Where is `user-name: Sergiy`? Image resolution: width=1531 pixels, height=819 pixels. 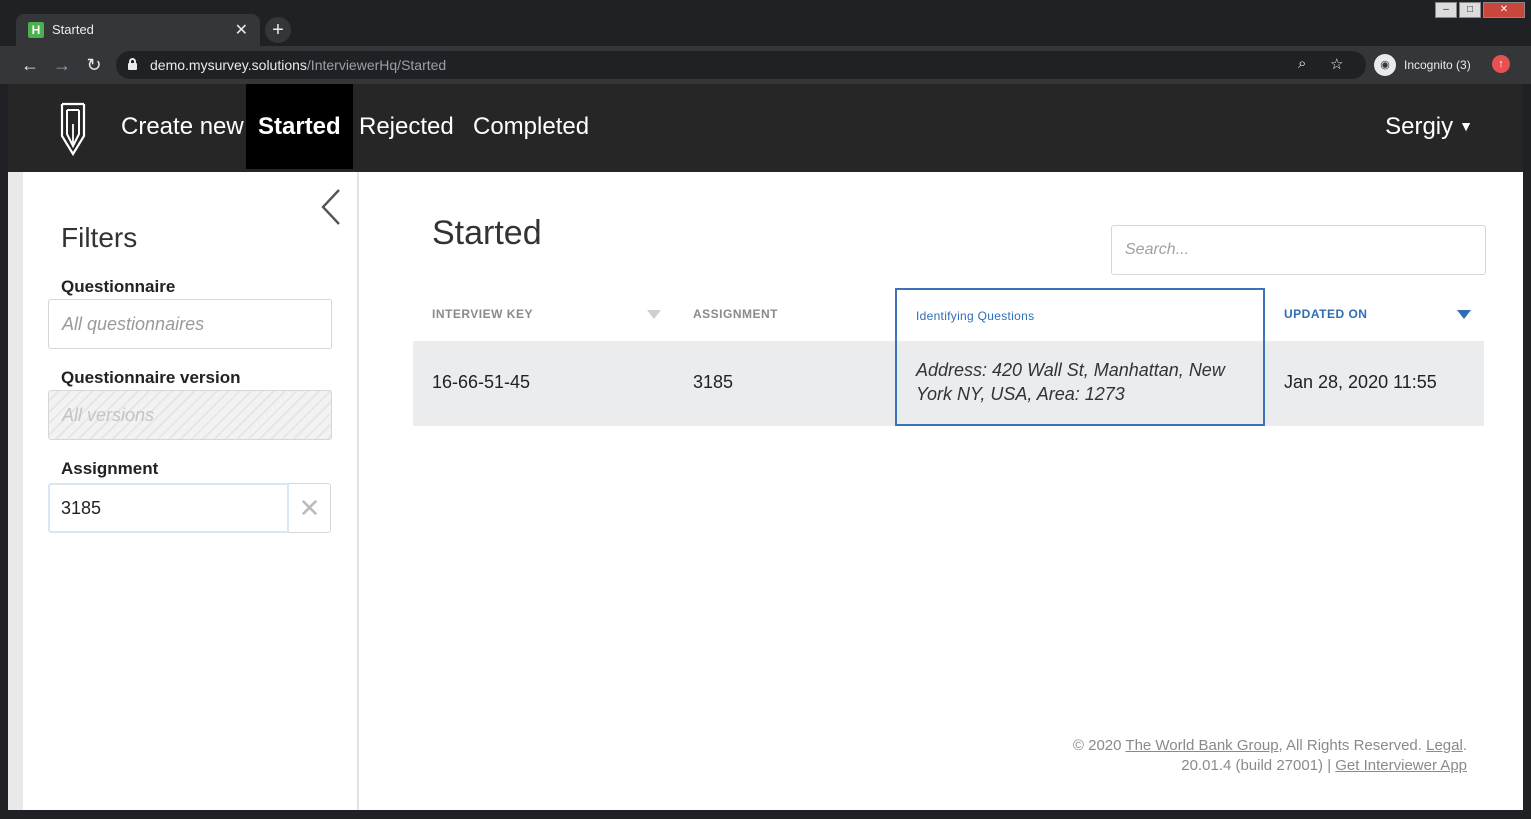 user-name: Sergiy is located at coordinates (1419, 126).